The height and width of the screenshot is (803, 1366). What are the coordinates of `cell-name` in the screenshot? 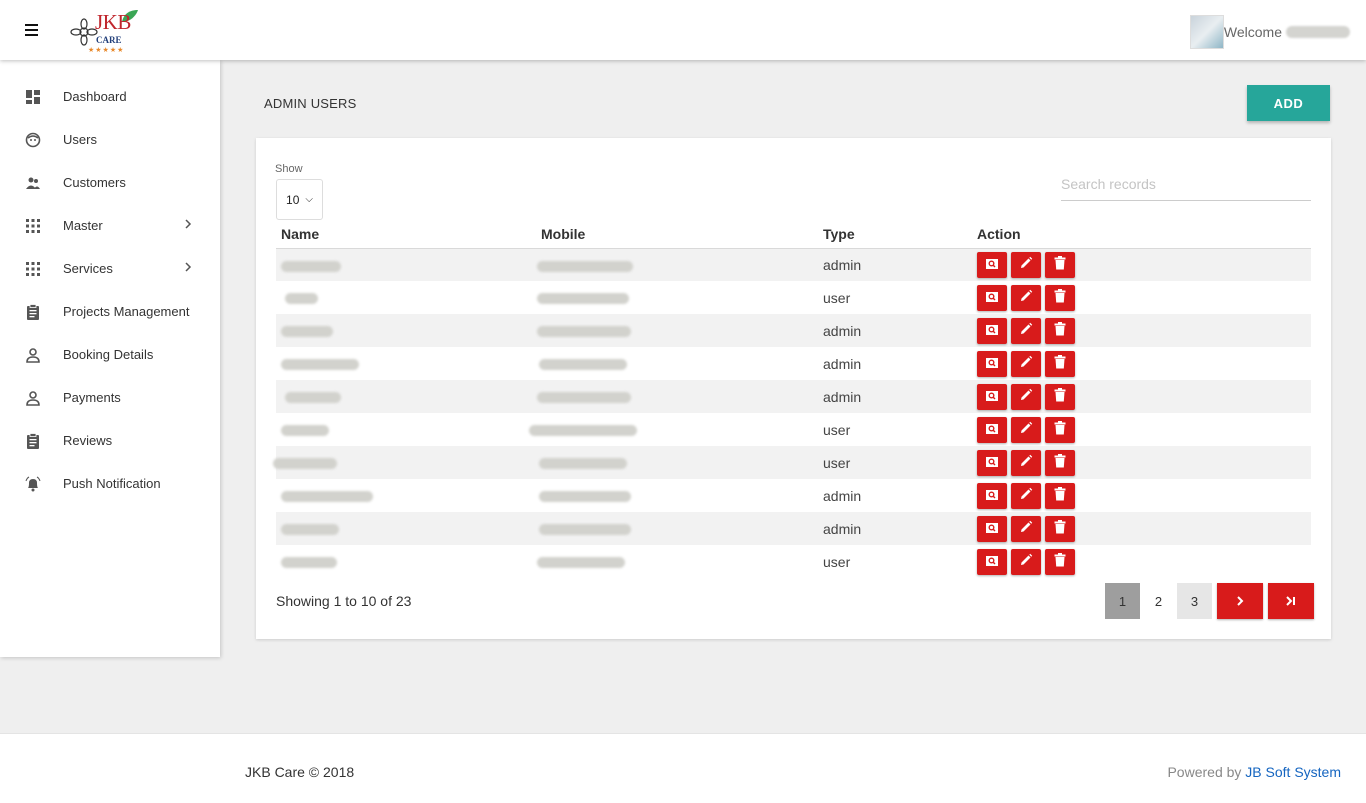 It's located at (406, 264).